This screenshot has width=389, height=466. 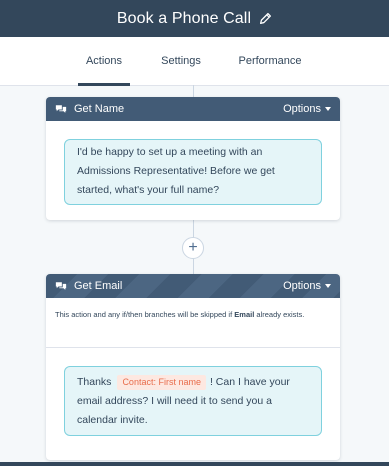 I want to click on card-header: Get Email Options, so click(x=193, y=286).